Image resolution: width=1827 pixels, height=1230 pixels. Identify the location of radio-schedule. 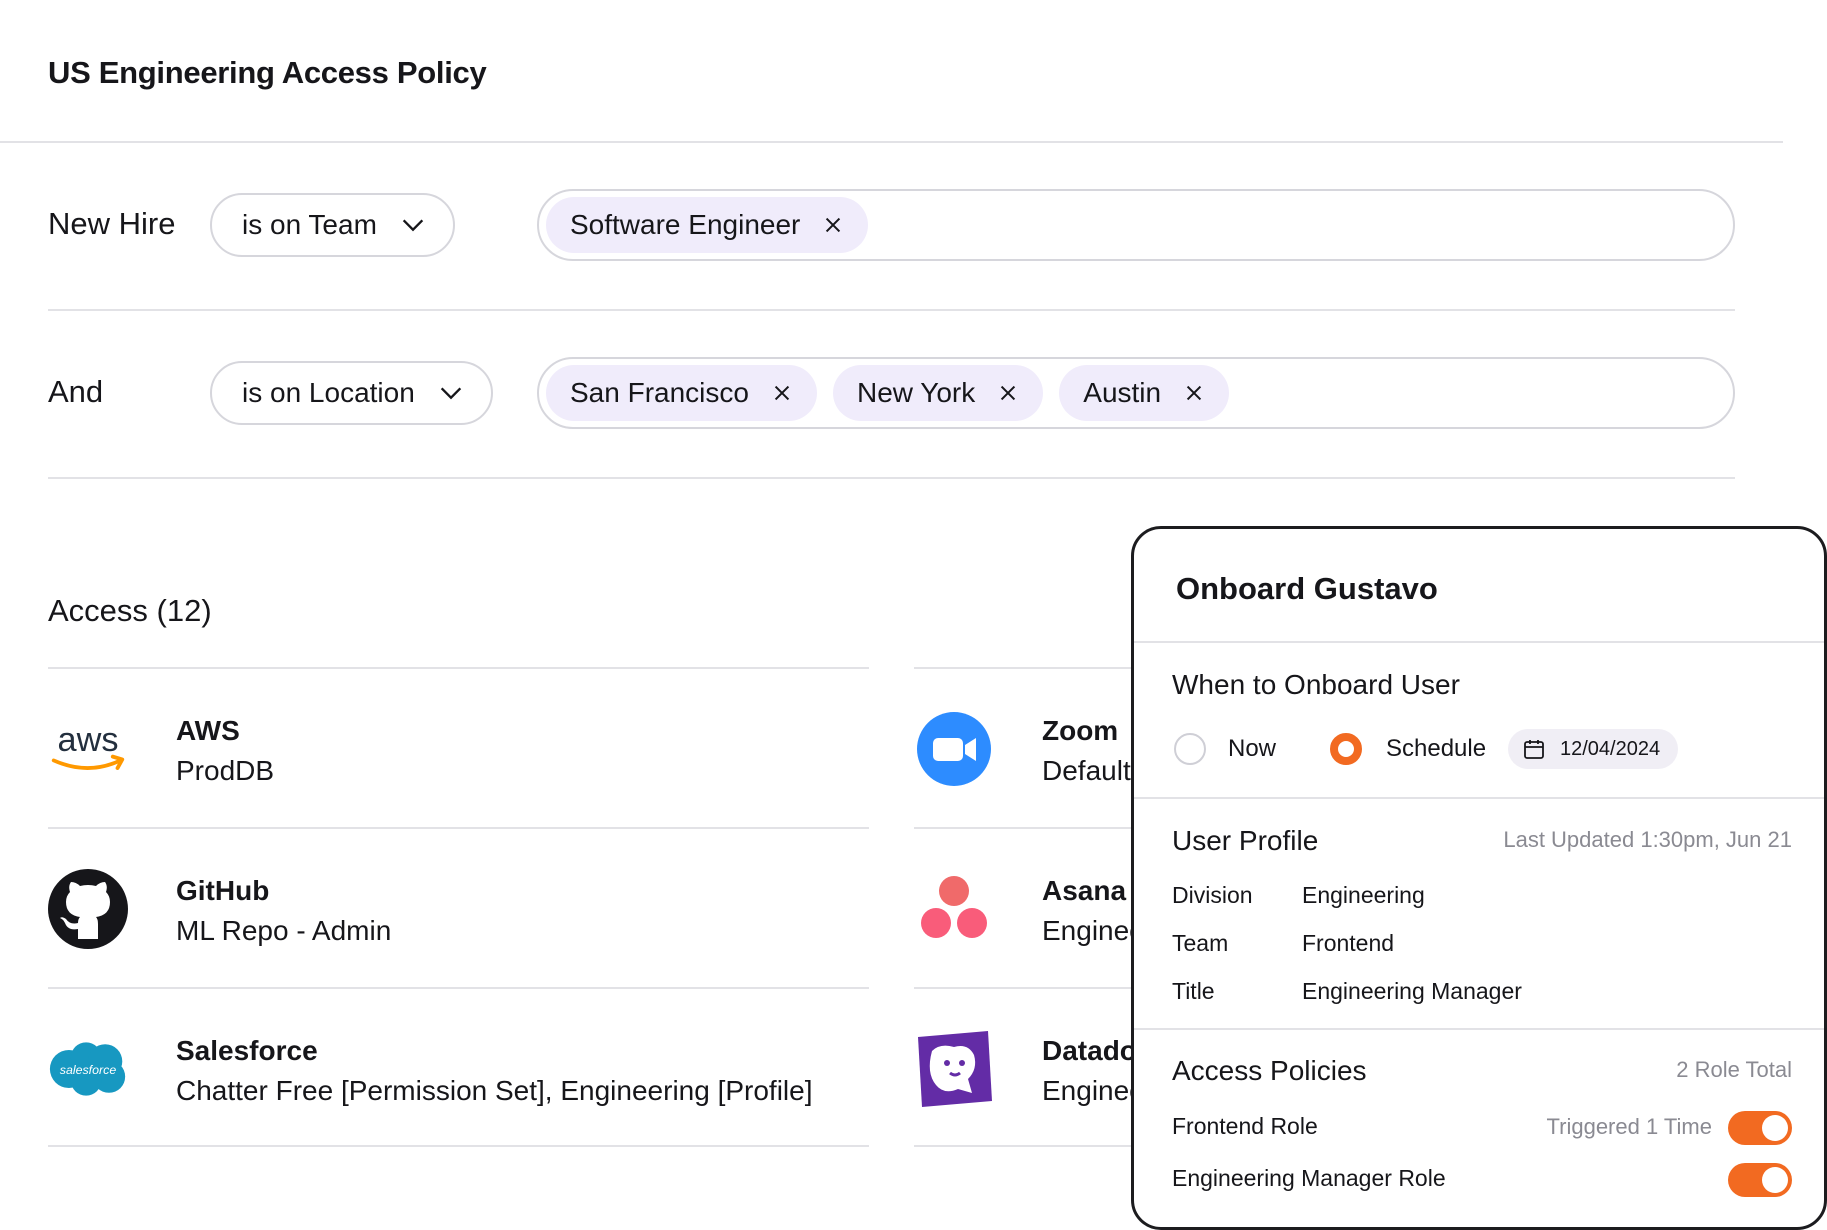
(1346, 749).